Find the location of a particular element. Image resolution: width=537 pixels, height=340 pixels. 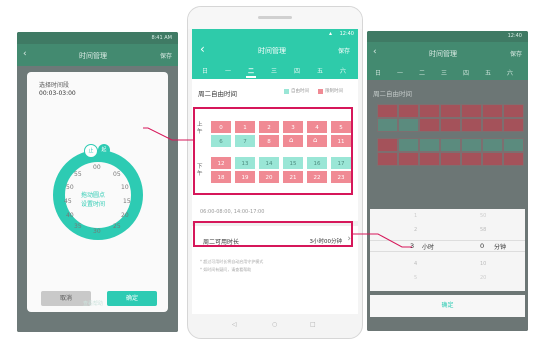

connector-left is located at coordinates (168, 134).